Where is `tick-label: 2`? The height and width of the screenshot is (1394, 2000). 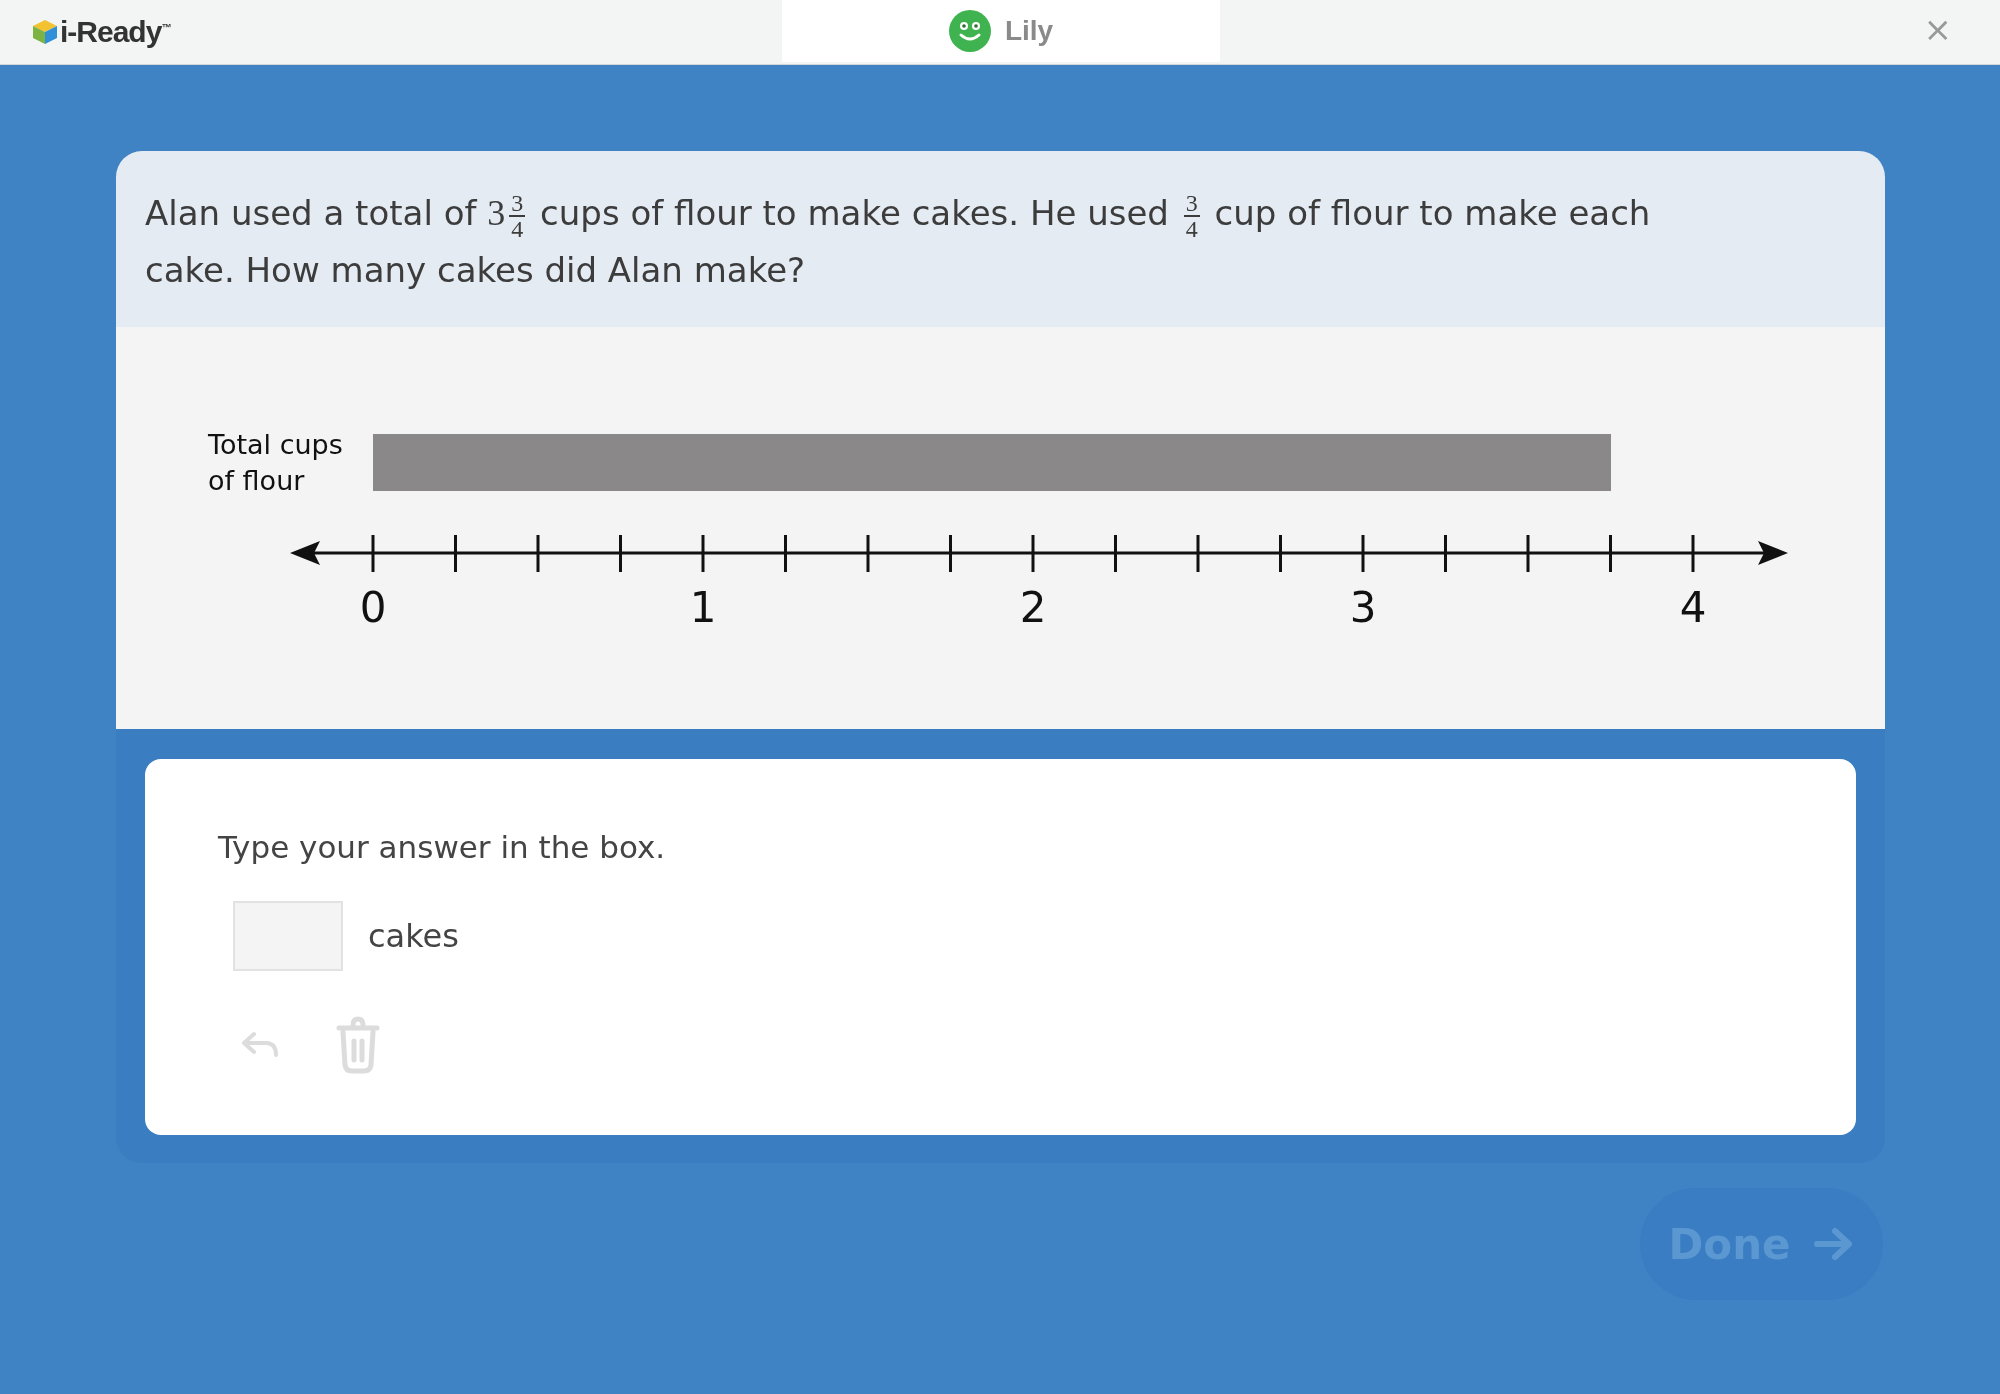
tick-label: 2 is located at coordinates (1033, 608).